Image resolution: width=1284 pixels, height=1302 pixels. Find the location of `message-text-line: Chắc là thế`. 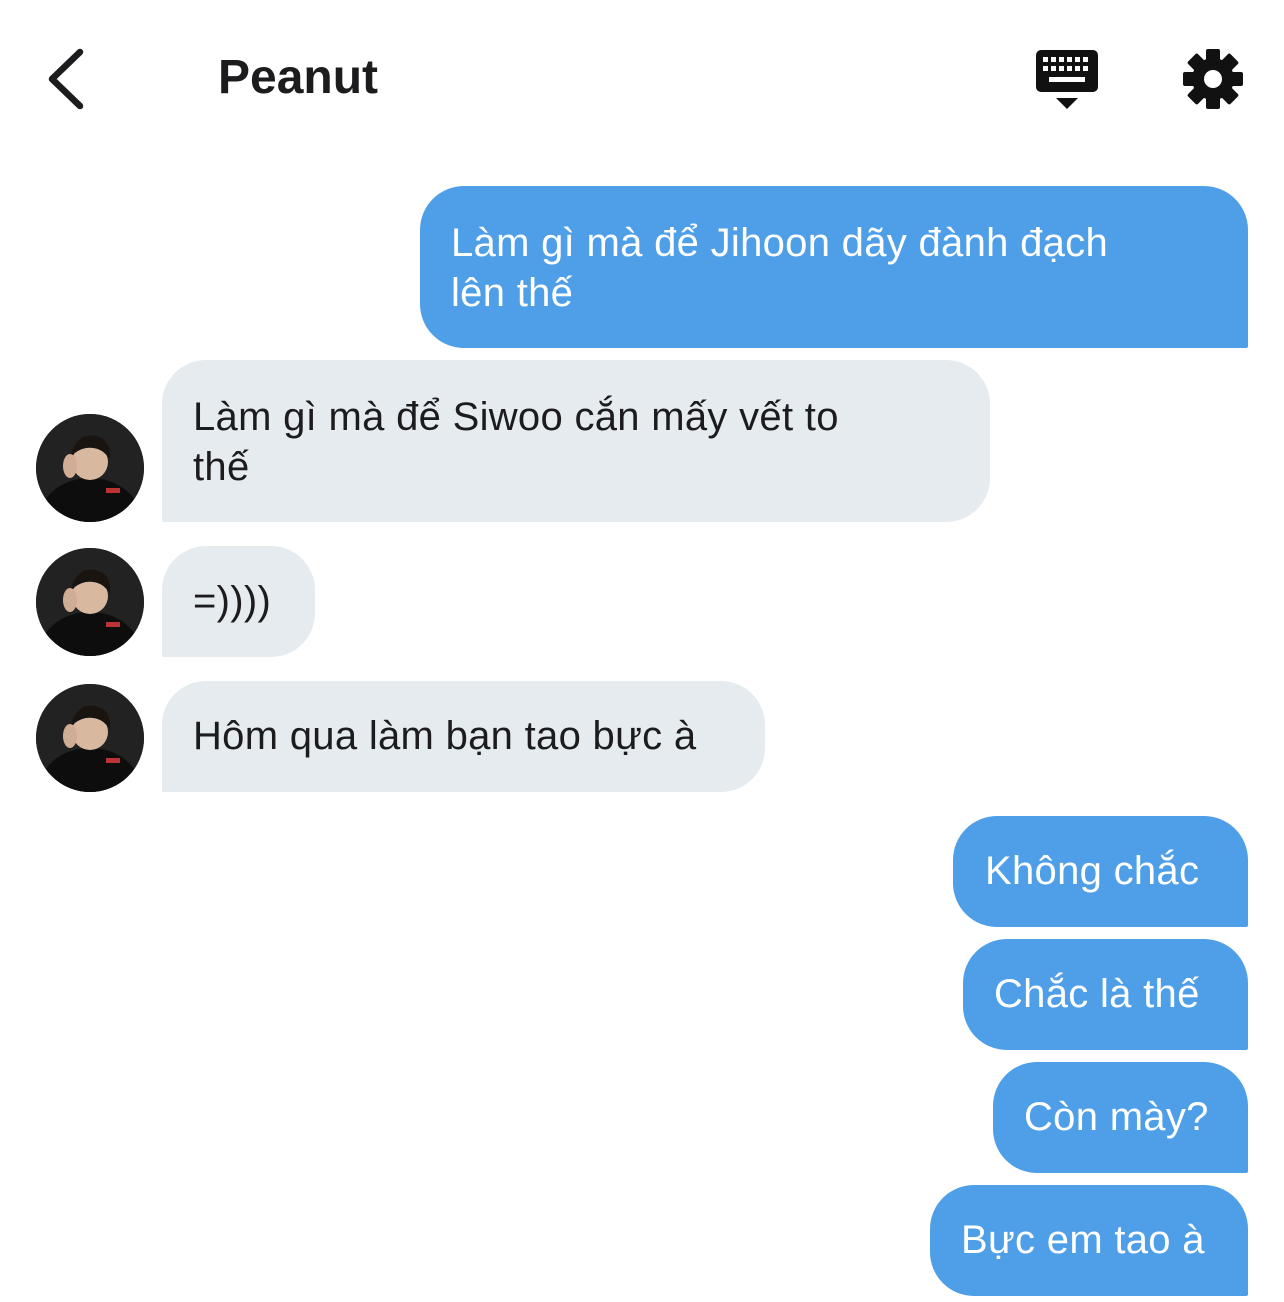

message-text-line: Chắc là thế is located at coordinates (1097, 994).